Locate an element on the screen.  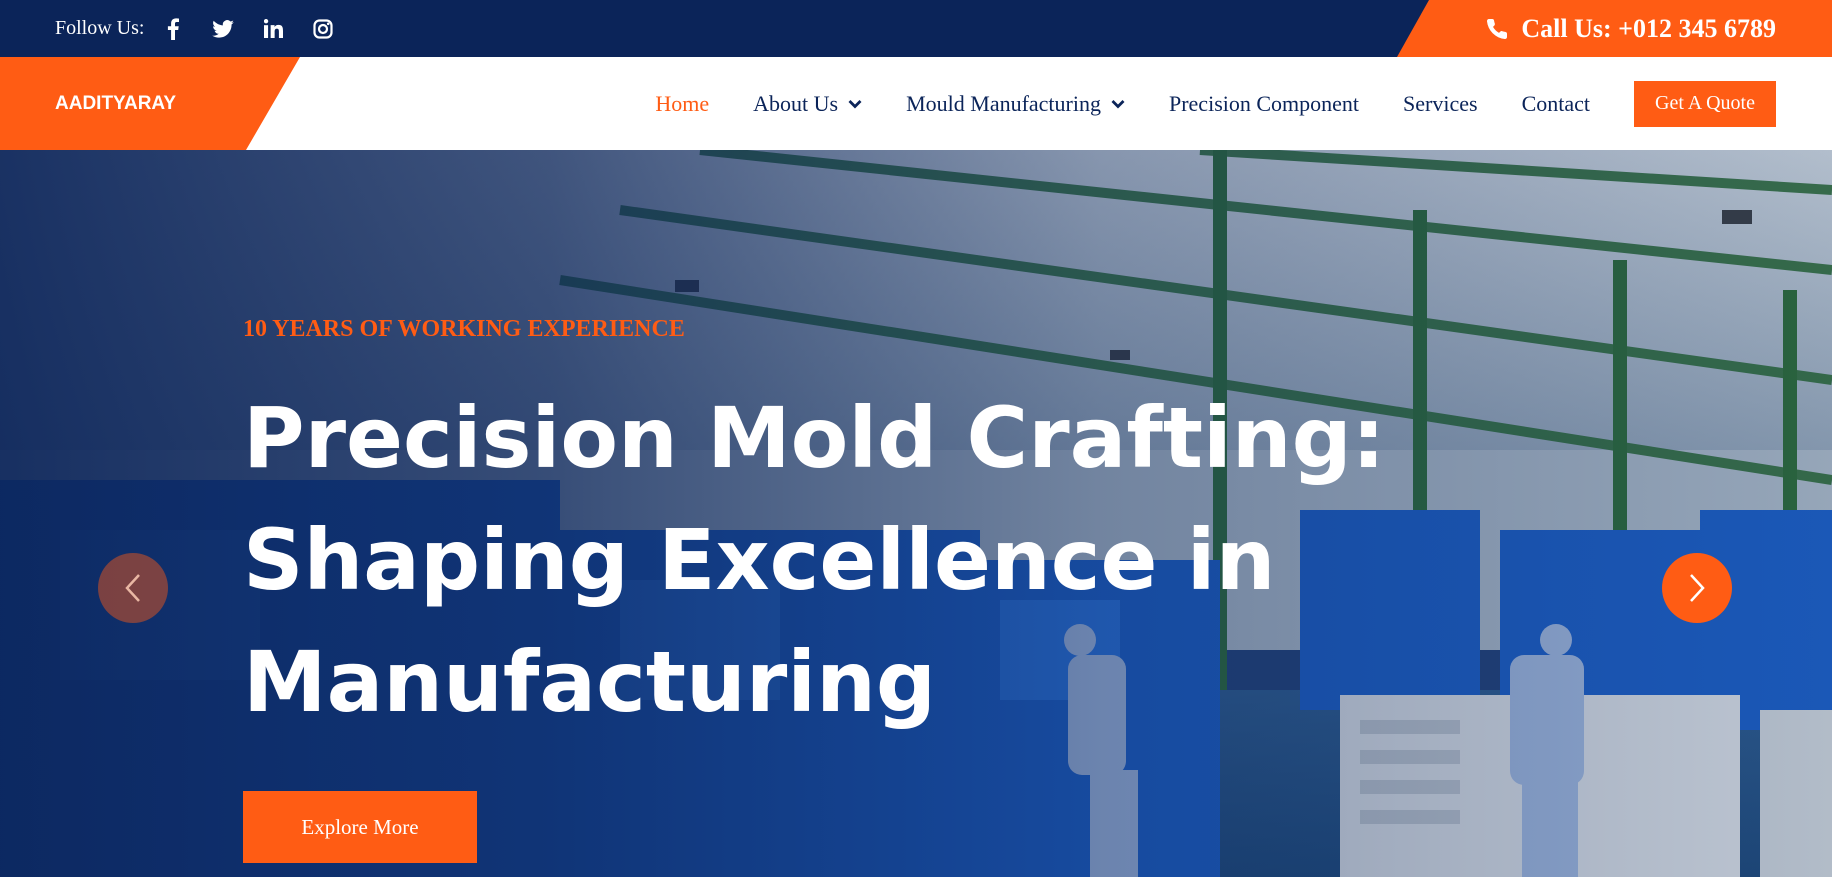
brand-logo: AADITYARAY is located at coordinates (115, 103).